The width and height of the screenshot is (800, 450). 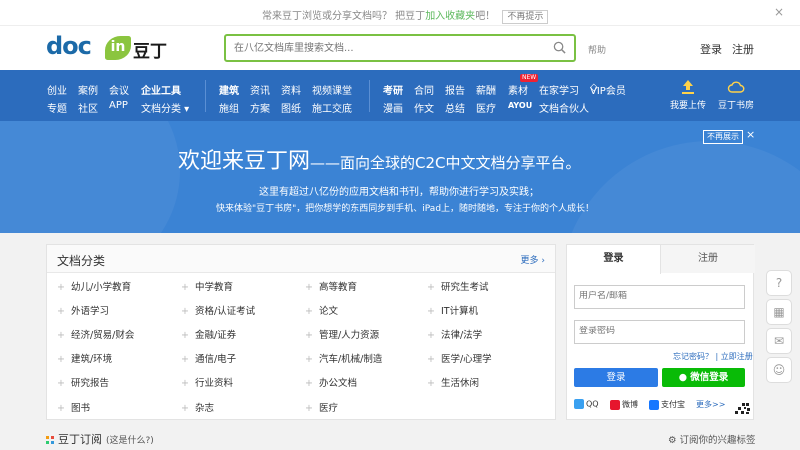 I want to click on nav-item-fangan: 方案, so click(x=260, y=107).